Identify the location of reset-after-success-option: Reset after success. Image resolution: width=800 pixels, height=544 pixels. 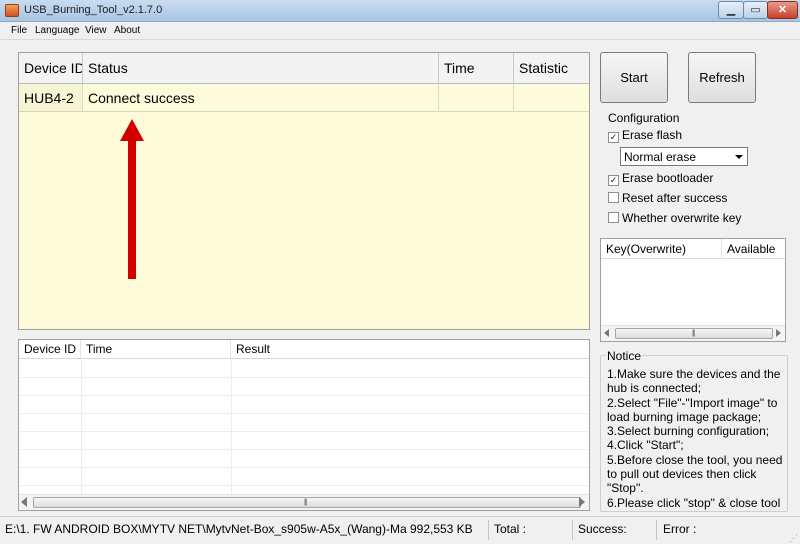
(667, 198).